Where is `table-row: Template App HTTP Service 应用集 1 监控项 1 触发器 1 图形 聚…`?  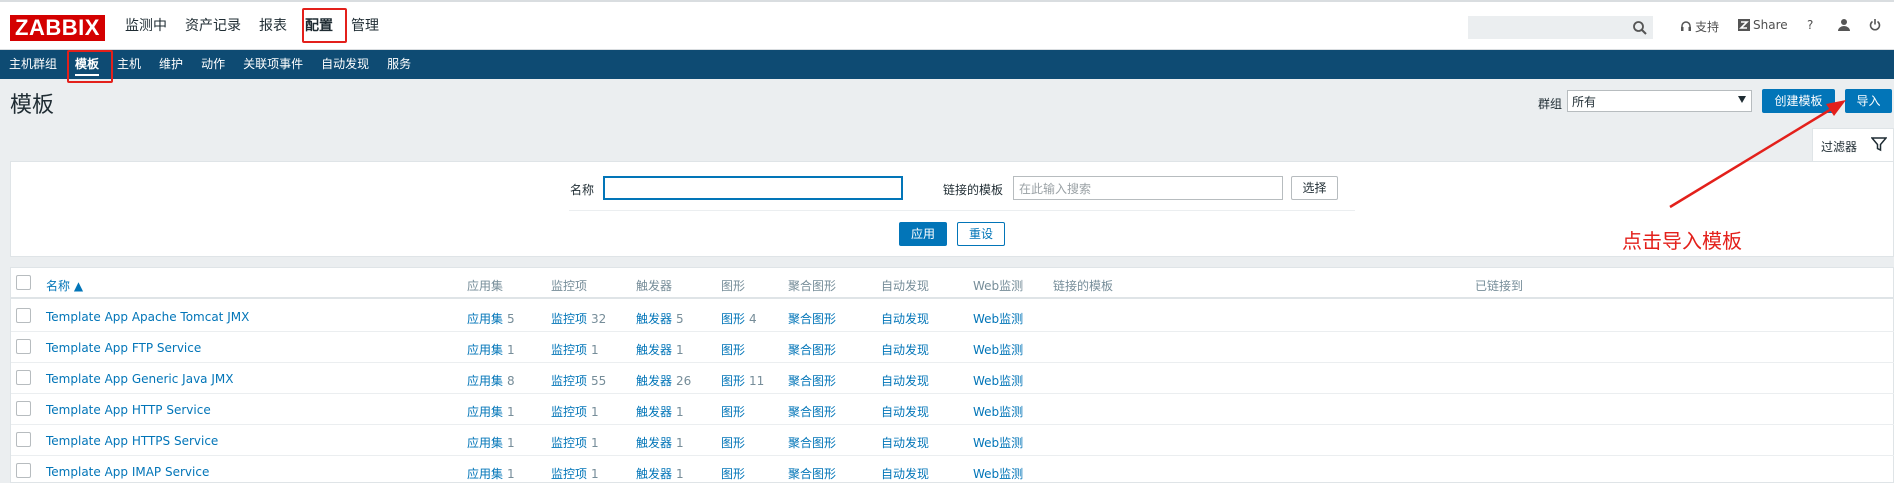
table-row: Template App HTTP Service 应用集 1 监控项 1 触发器 1 图形 聚… is located at coordinates (952, 409).